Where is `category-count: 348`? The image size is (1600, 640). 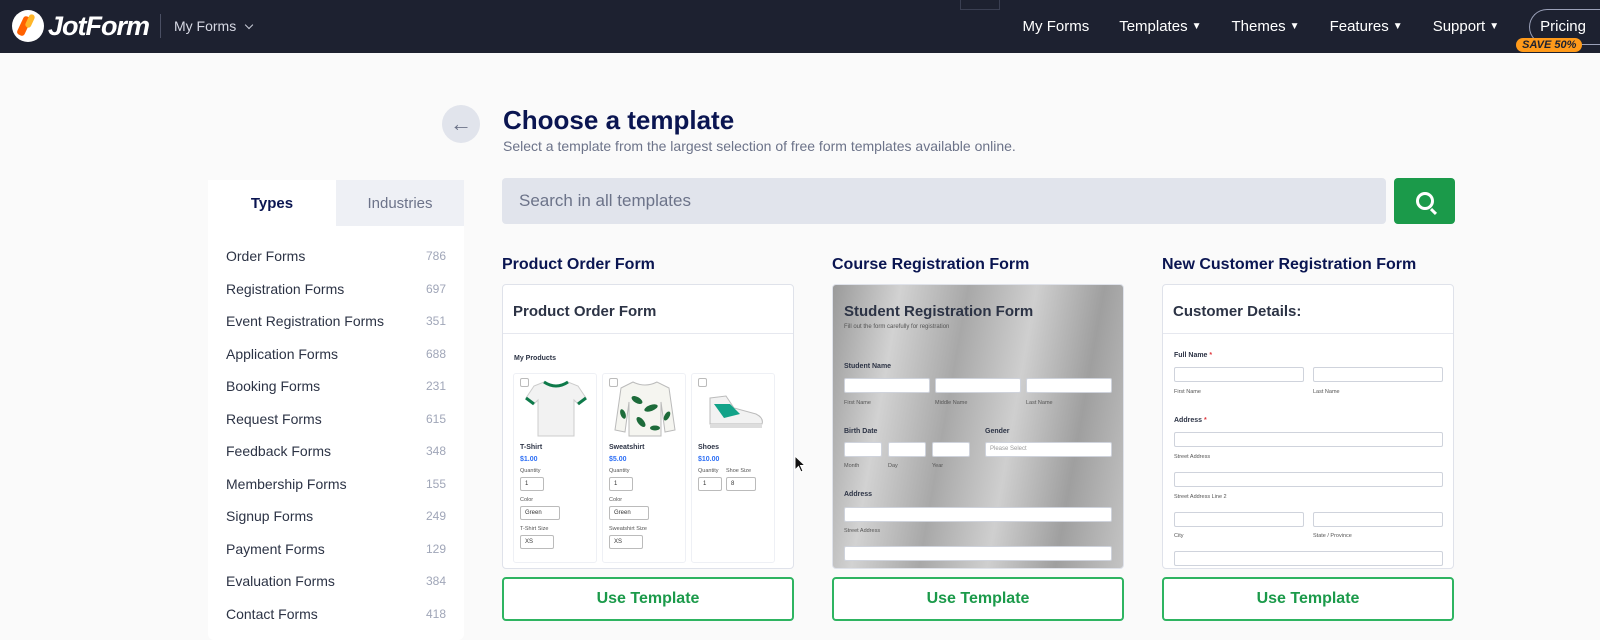
category-count: 348 is located at coordinates (435, 451).